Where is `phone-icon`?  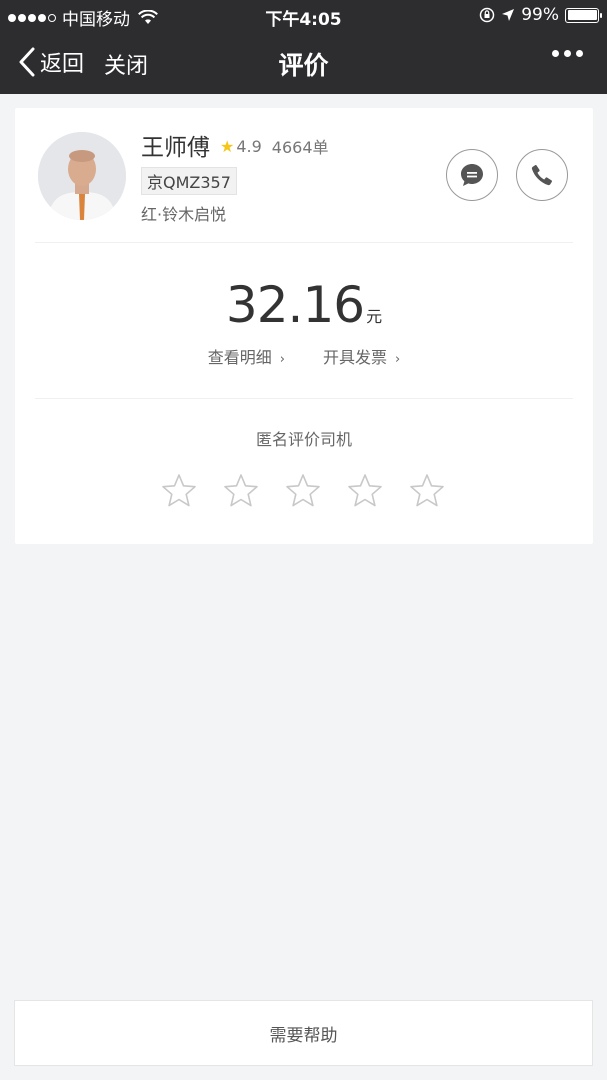
phone-icon is located at coordinates (541, 175).